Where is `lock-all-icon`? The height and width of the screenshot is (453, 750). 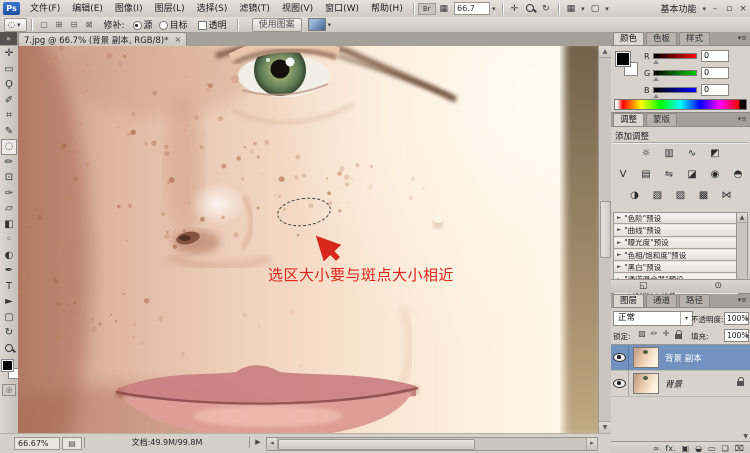
lock-all-icon is located at coordinates (678, 334).